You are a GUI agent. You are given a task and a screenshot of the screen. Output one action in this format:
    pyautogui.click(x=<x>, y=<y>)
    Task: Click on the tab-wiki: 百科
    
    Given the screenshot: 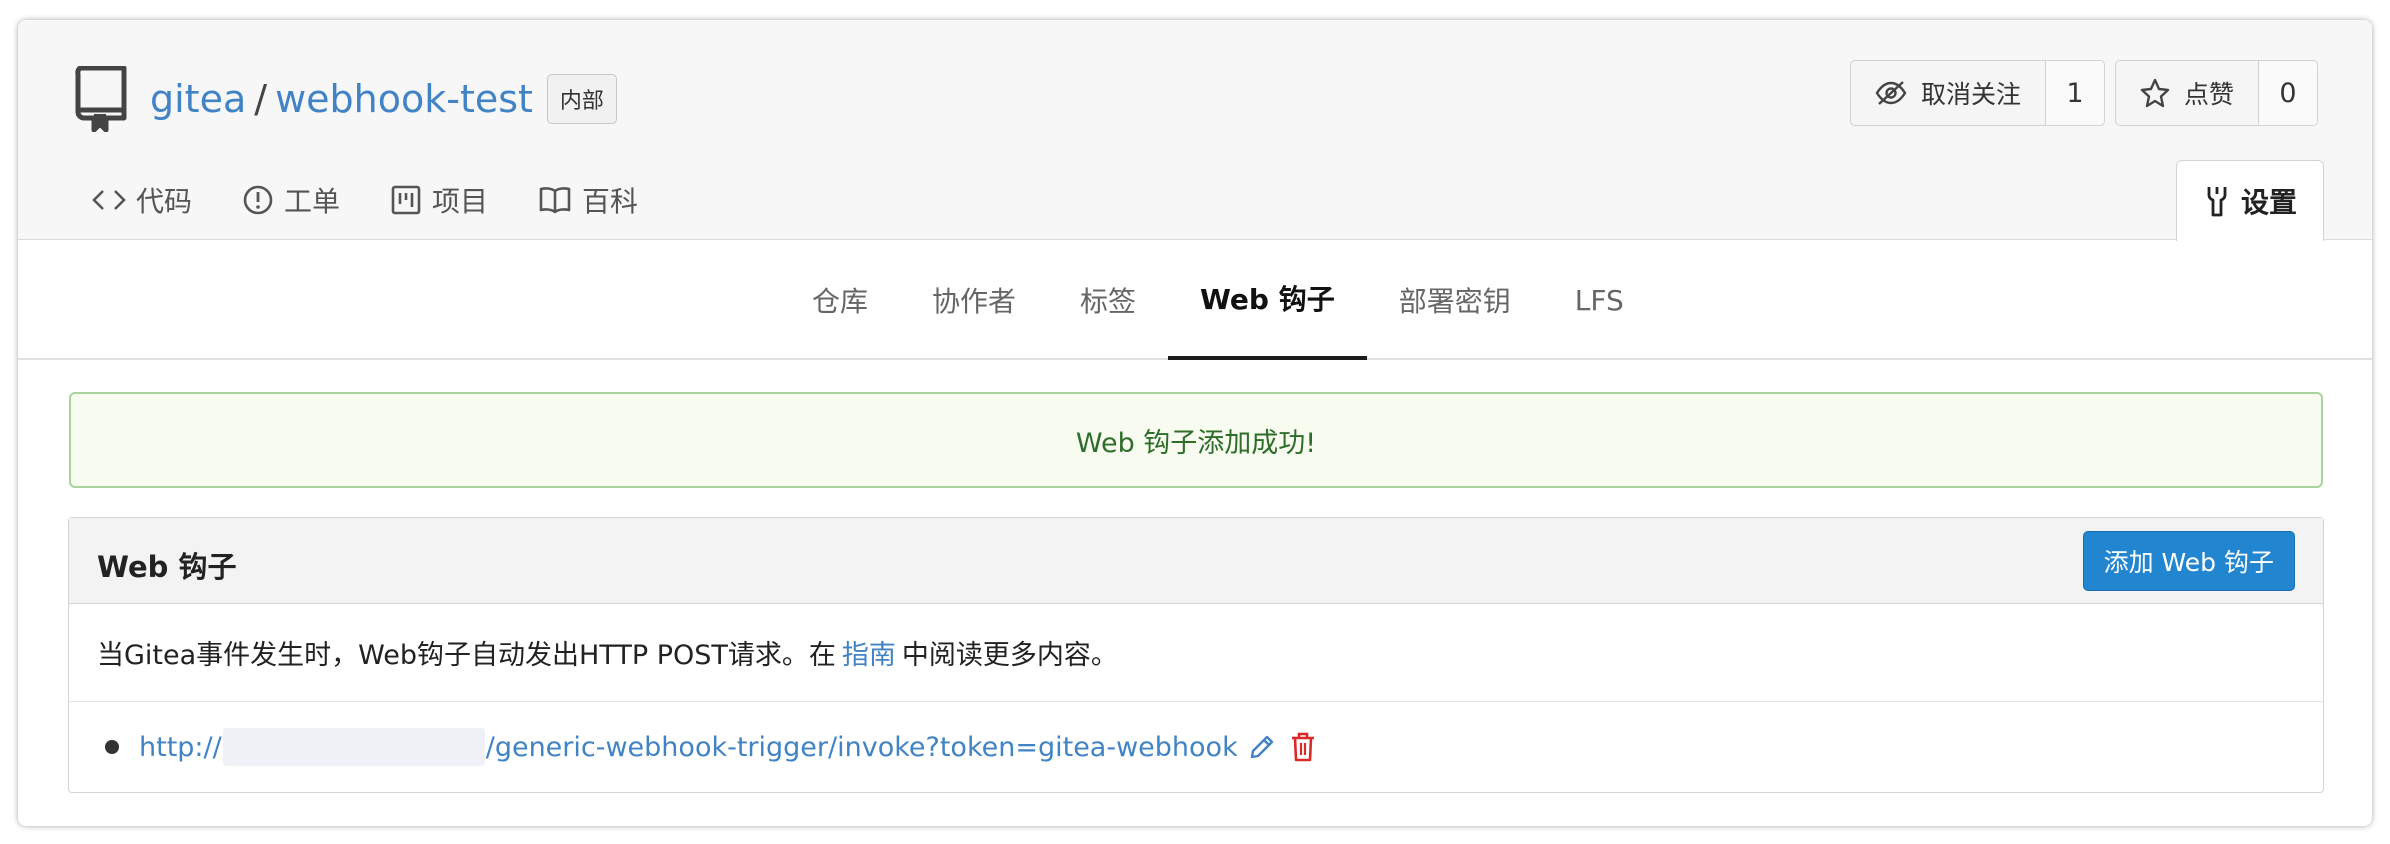 What is the action you would take?
    pyautogui.click(x=588, y=200)
    